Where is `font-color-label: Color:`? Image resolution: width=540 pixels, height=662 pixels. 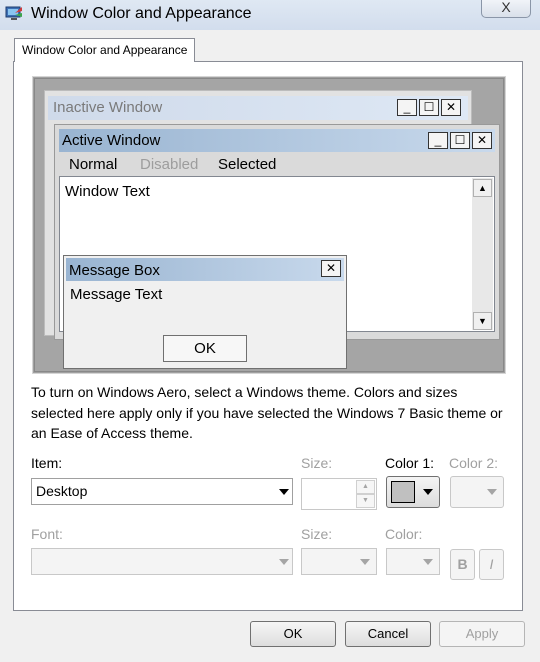 font-color-label: Color: is located at coordinates (404, 534).